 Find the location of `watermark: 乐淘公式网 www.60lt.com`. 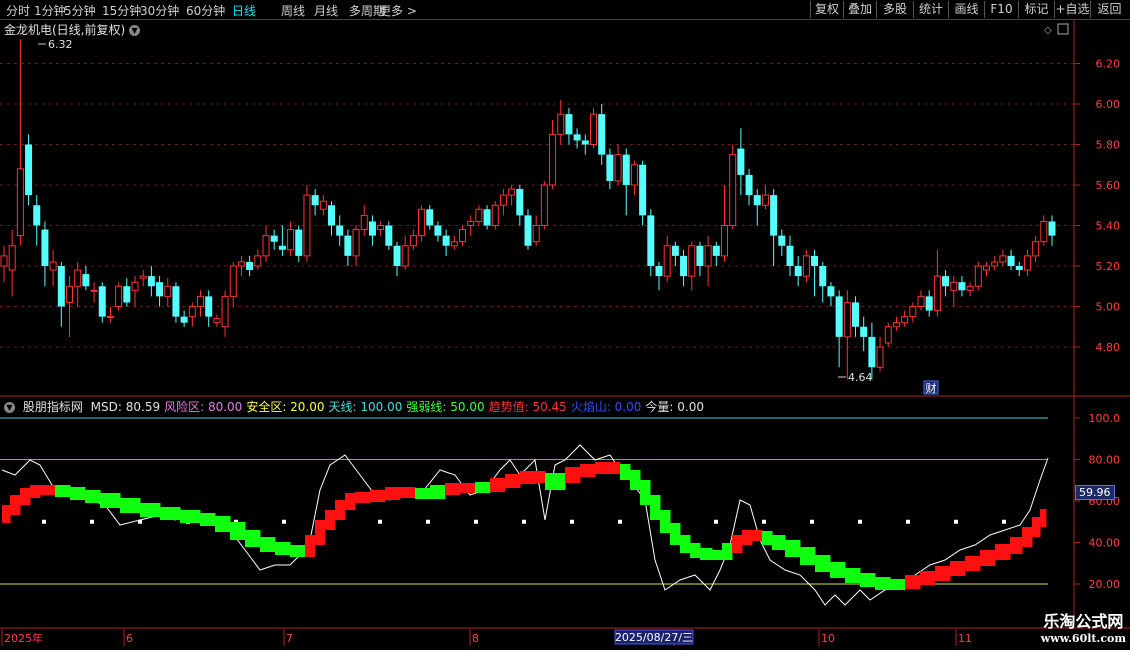

watermark: 乐淘公式网 www.60lt.com is located at coordinates (1083, 626).